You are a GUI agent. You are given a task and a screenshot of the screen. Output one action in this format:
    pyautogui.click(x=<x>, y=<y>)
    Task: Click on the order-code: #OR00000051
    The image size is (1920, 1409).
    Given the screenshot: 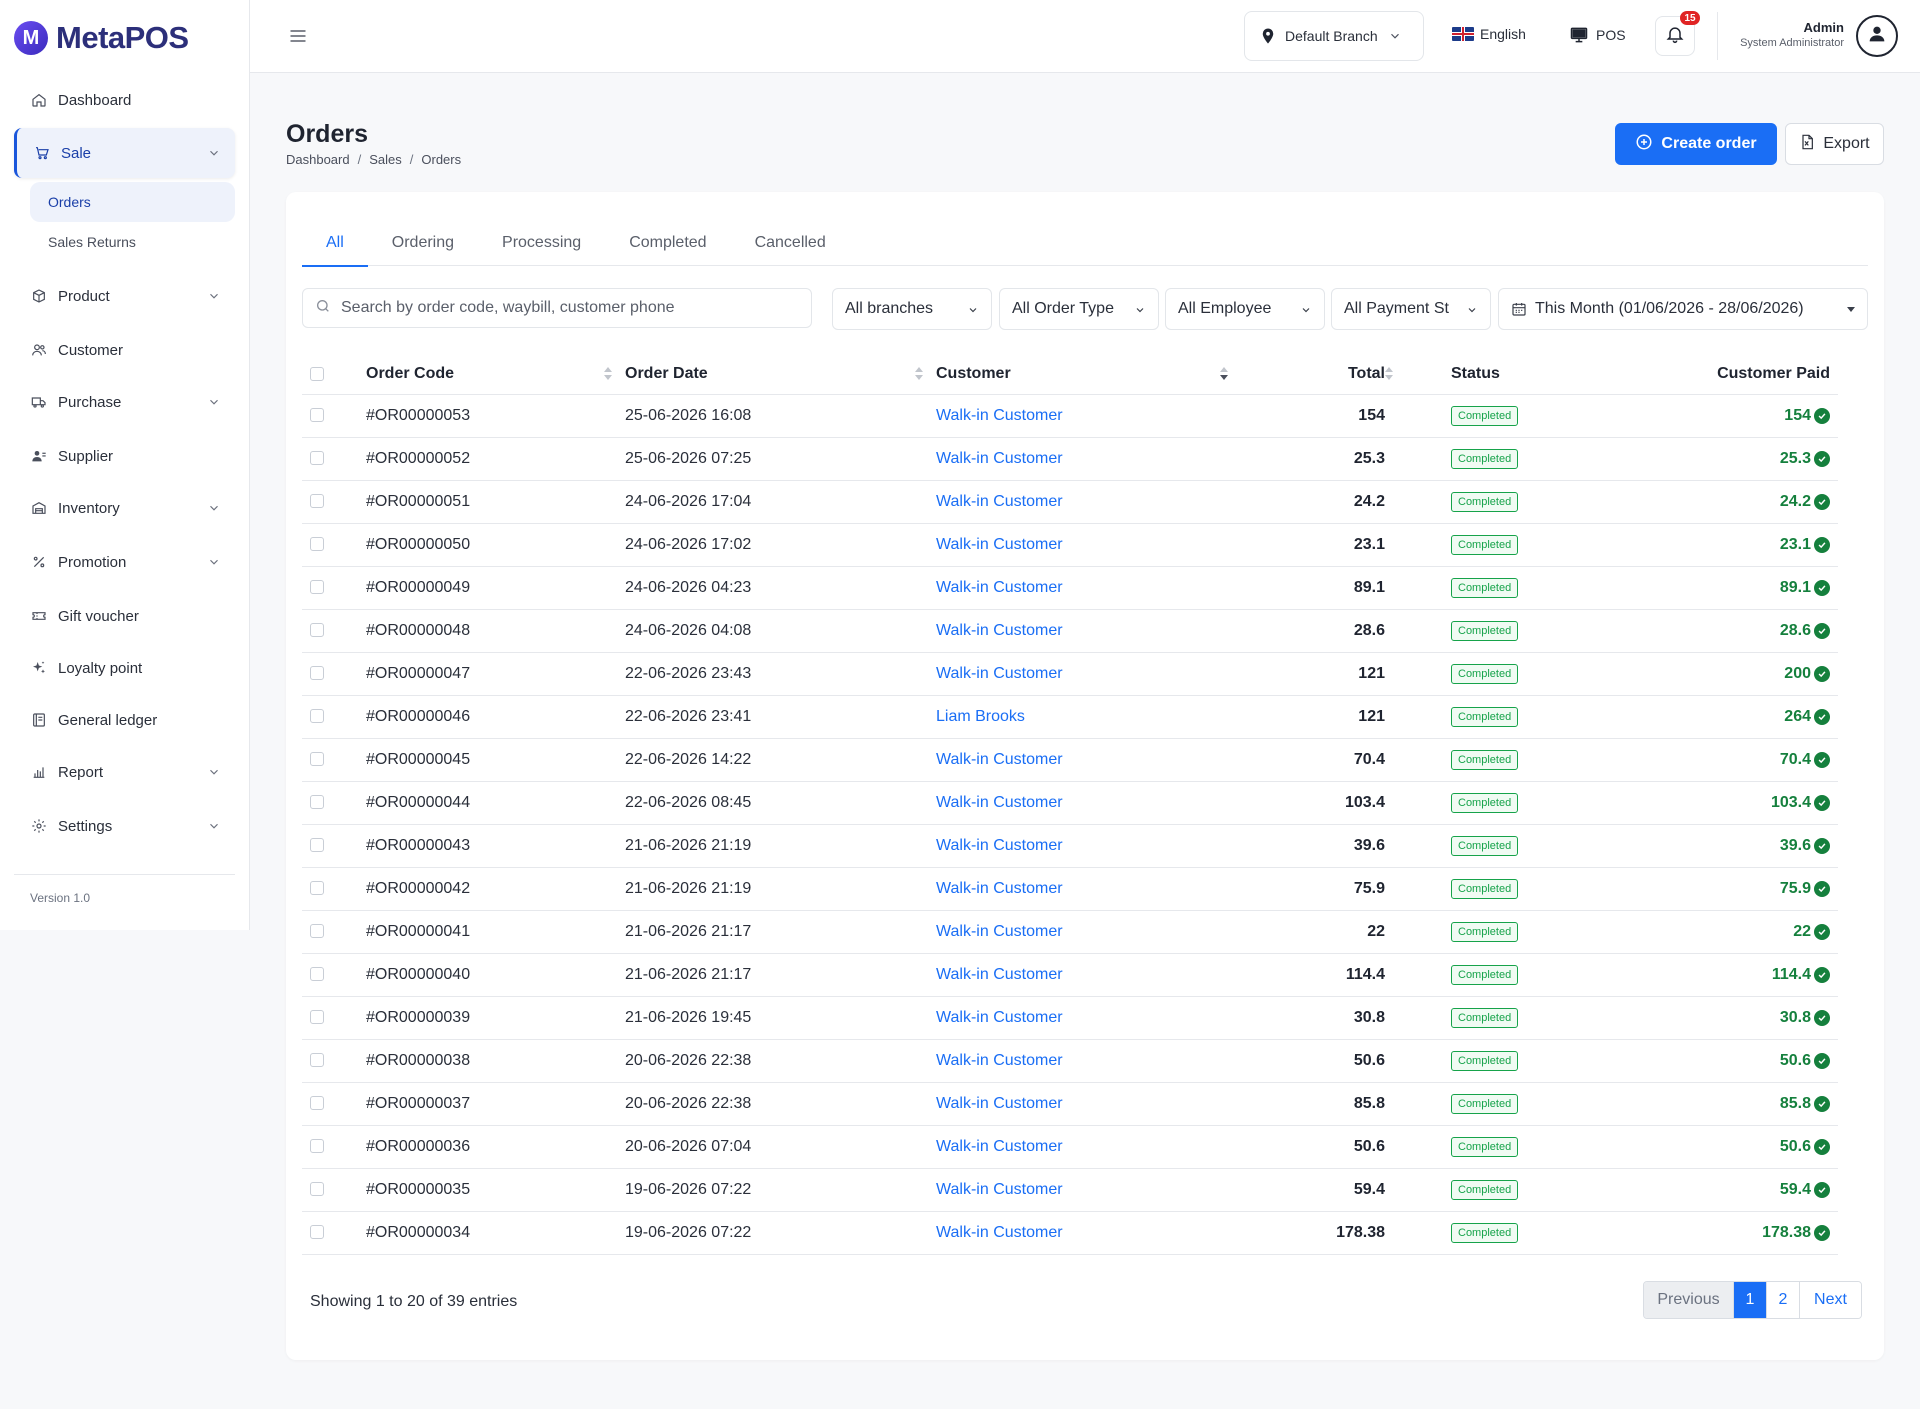 What is the action you would take?
    pyautogui.click(x=495, y=501)
    